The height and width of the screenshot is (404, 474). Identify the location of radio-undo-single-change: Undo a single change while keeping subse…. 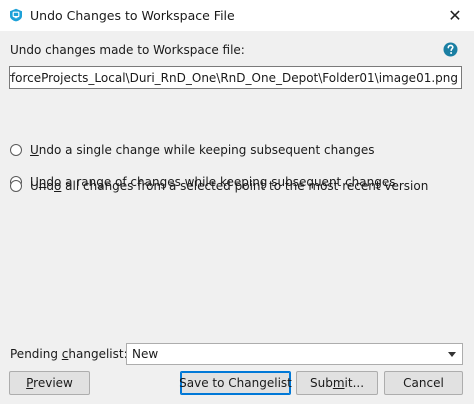
(192, 150).